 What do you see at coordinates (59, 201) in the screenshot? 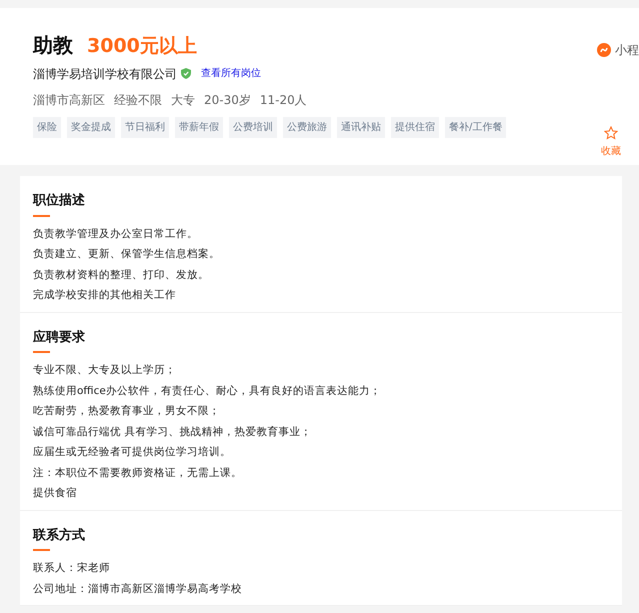
I see `section-title: 职位描述` at bounding box center [59, 201].